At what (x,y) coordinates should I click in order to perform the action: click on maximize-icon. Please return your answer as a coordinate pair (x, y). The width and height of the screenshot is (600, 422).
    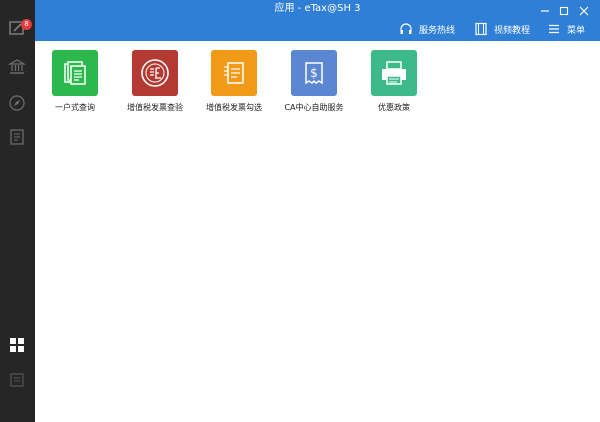
    Looking at the image, I should click on (564, 11).